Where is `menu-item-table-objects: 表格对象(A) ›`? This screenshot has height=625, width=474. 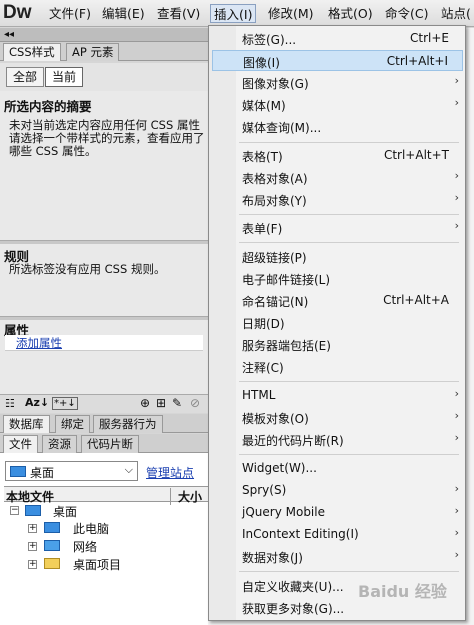 menu-item-table-objects: 表格对象(A) › is located at coordinates (337, 177).